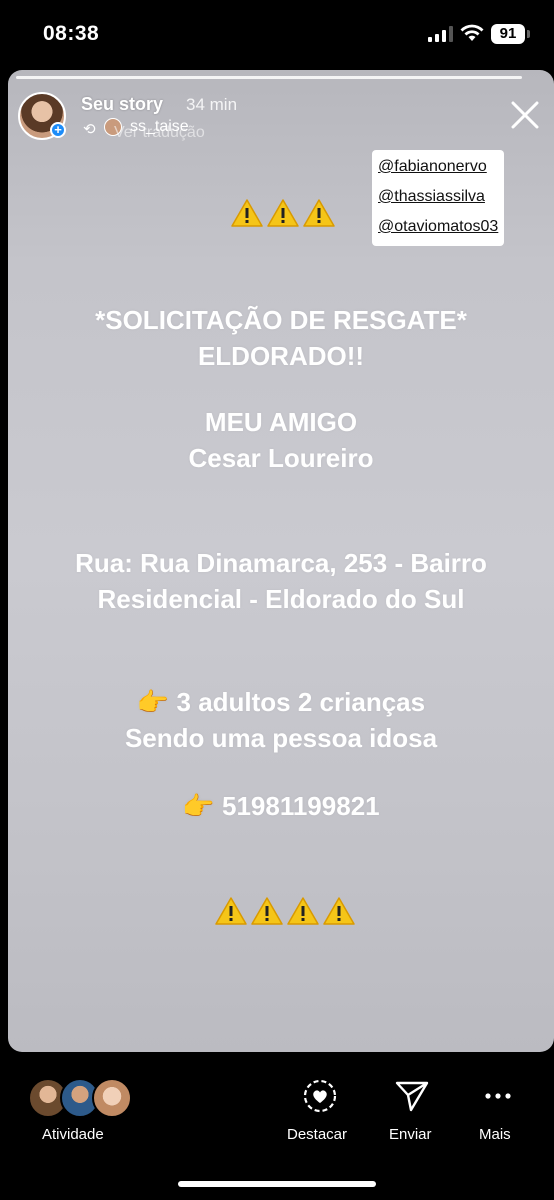  I want to click on story-text-phone: 👉 51981199821, so click(281, 806).